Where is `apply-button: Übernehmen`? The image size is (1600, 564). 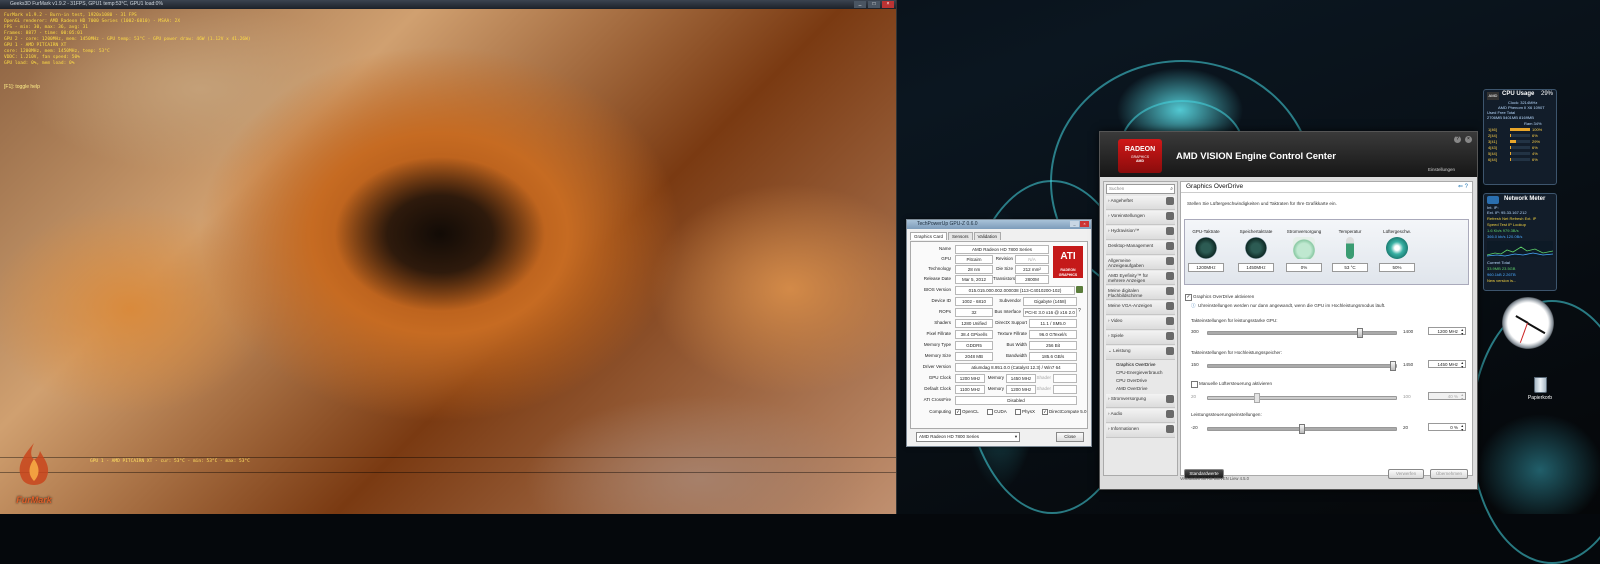 apply-button: Übernehmen is located at coordinates (1449, 474).